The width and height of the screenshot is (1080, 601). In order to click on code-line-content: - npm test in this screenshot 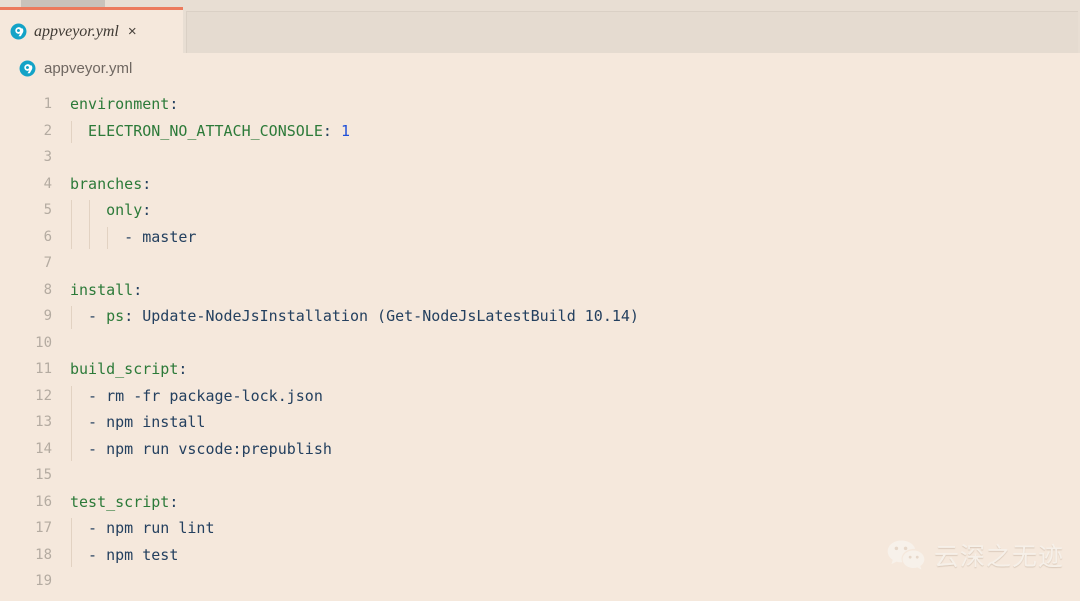, I will do `click(124, 554)`.